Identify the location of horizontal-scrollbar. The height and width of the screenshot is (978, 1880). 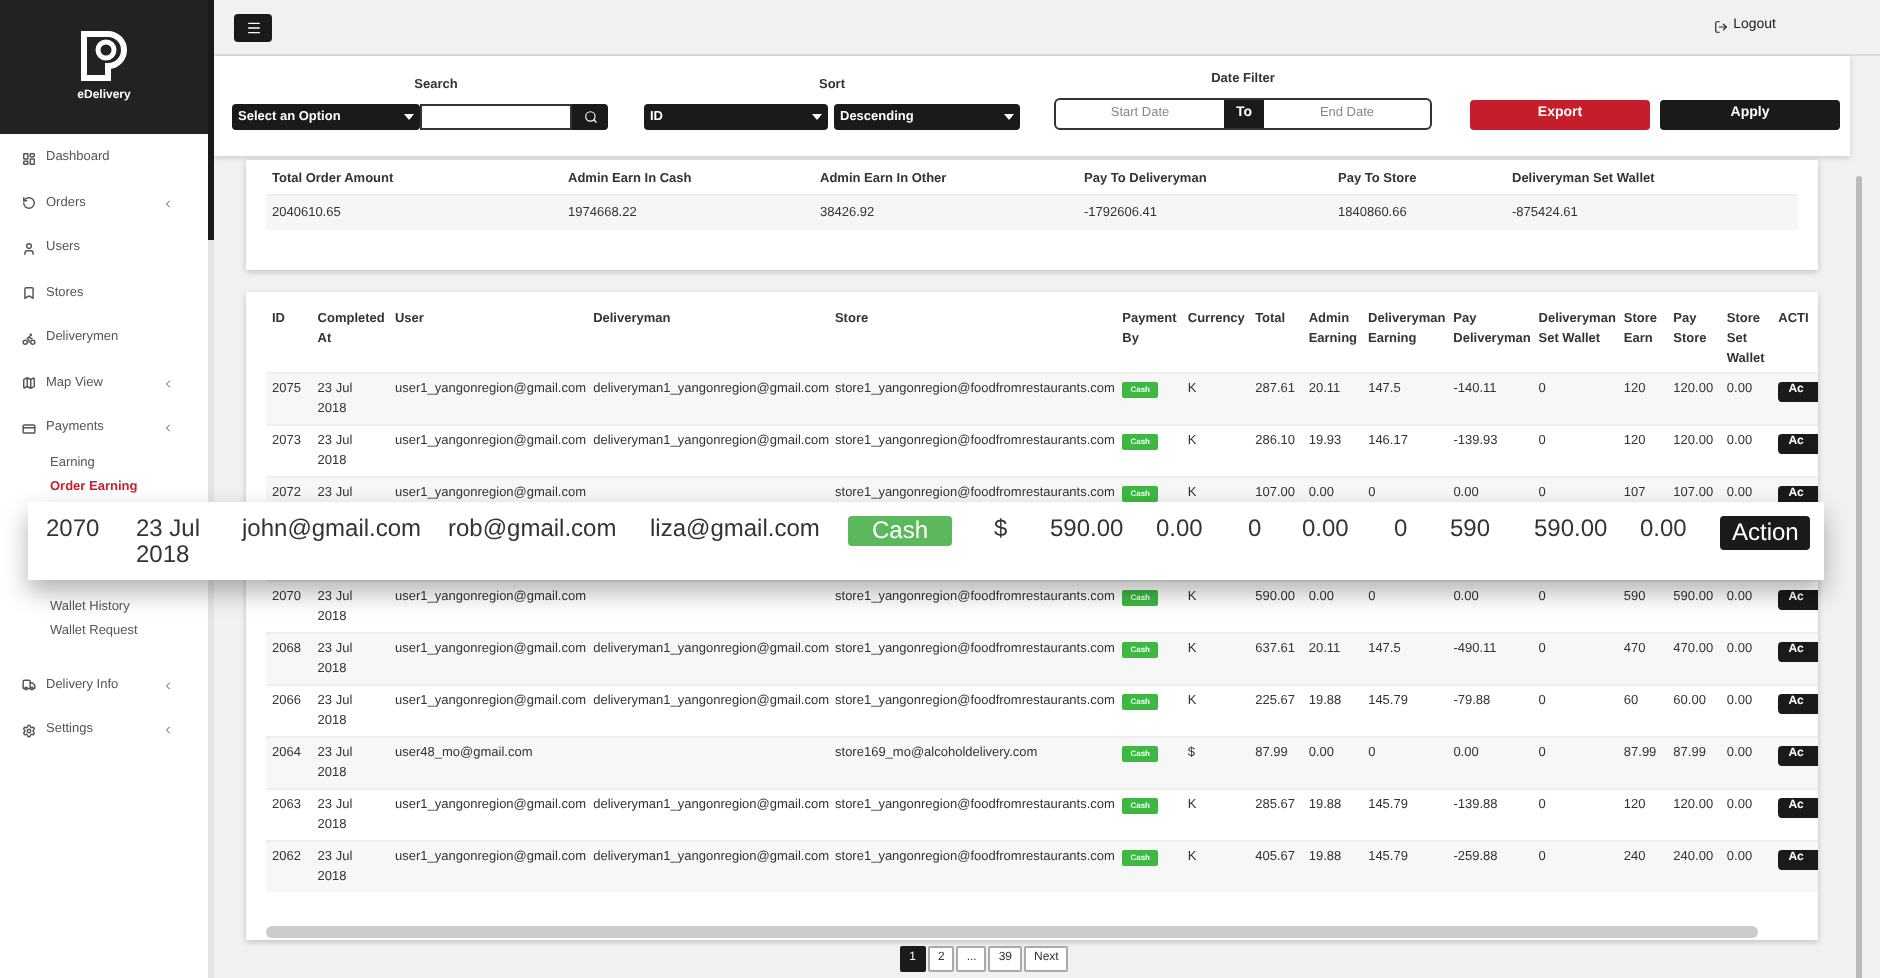
(1012, 932).